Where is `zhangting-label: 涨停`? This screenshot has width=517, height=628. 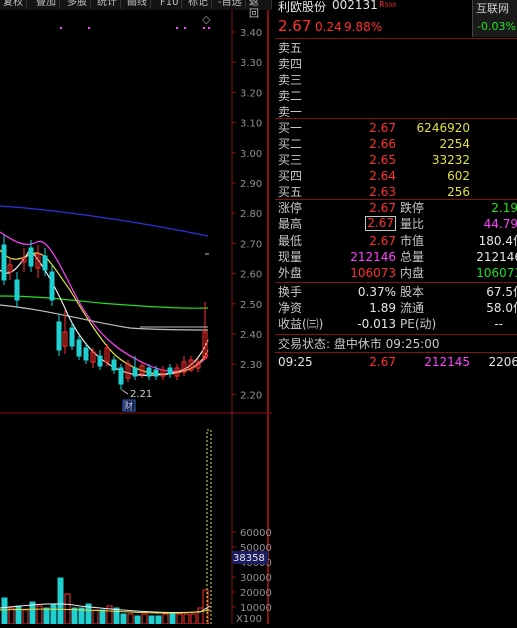 zhangting-label: 涨停 is located at coordinates (290, 208).